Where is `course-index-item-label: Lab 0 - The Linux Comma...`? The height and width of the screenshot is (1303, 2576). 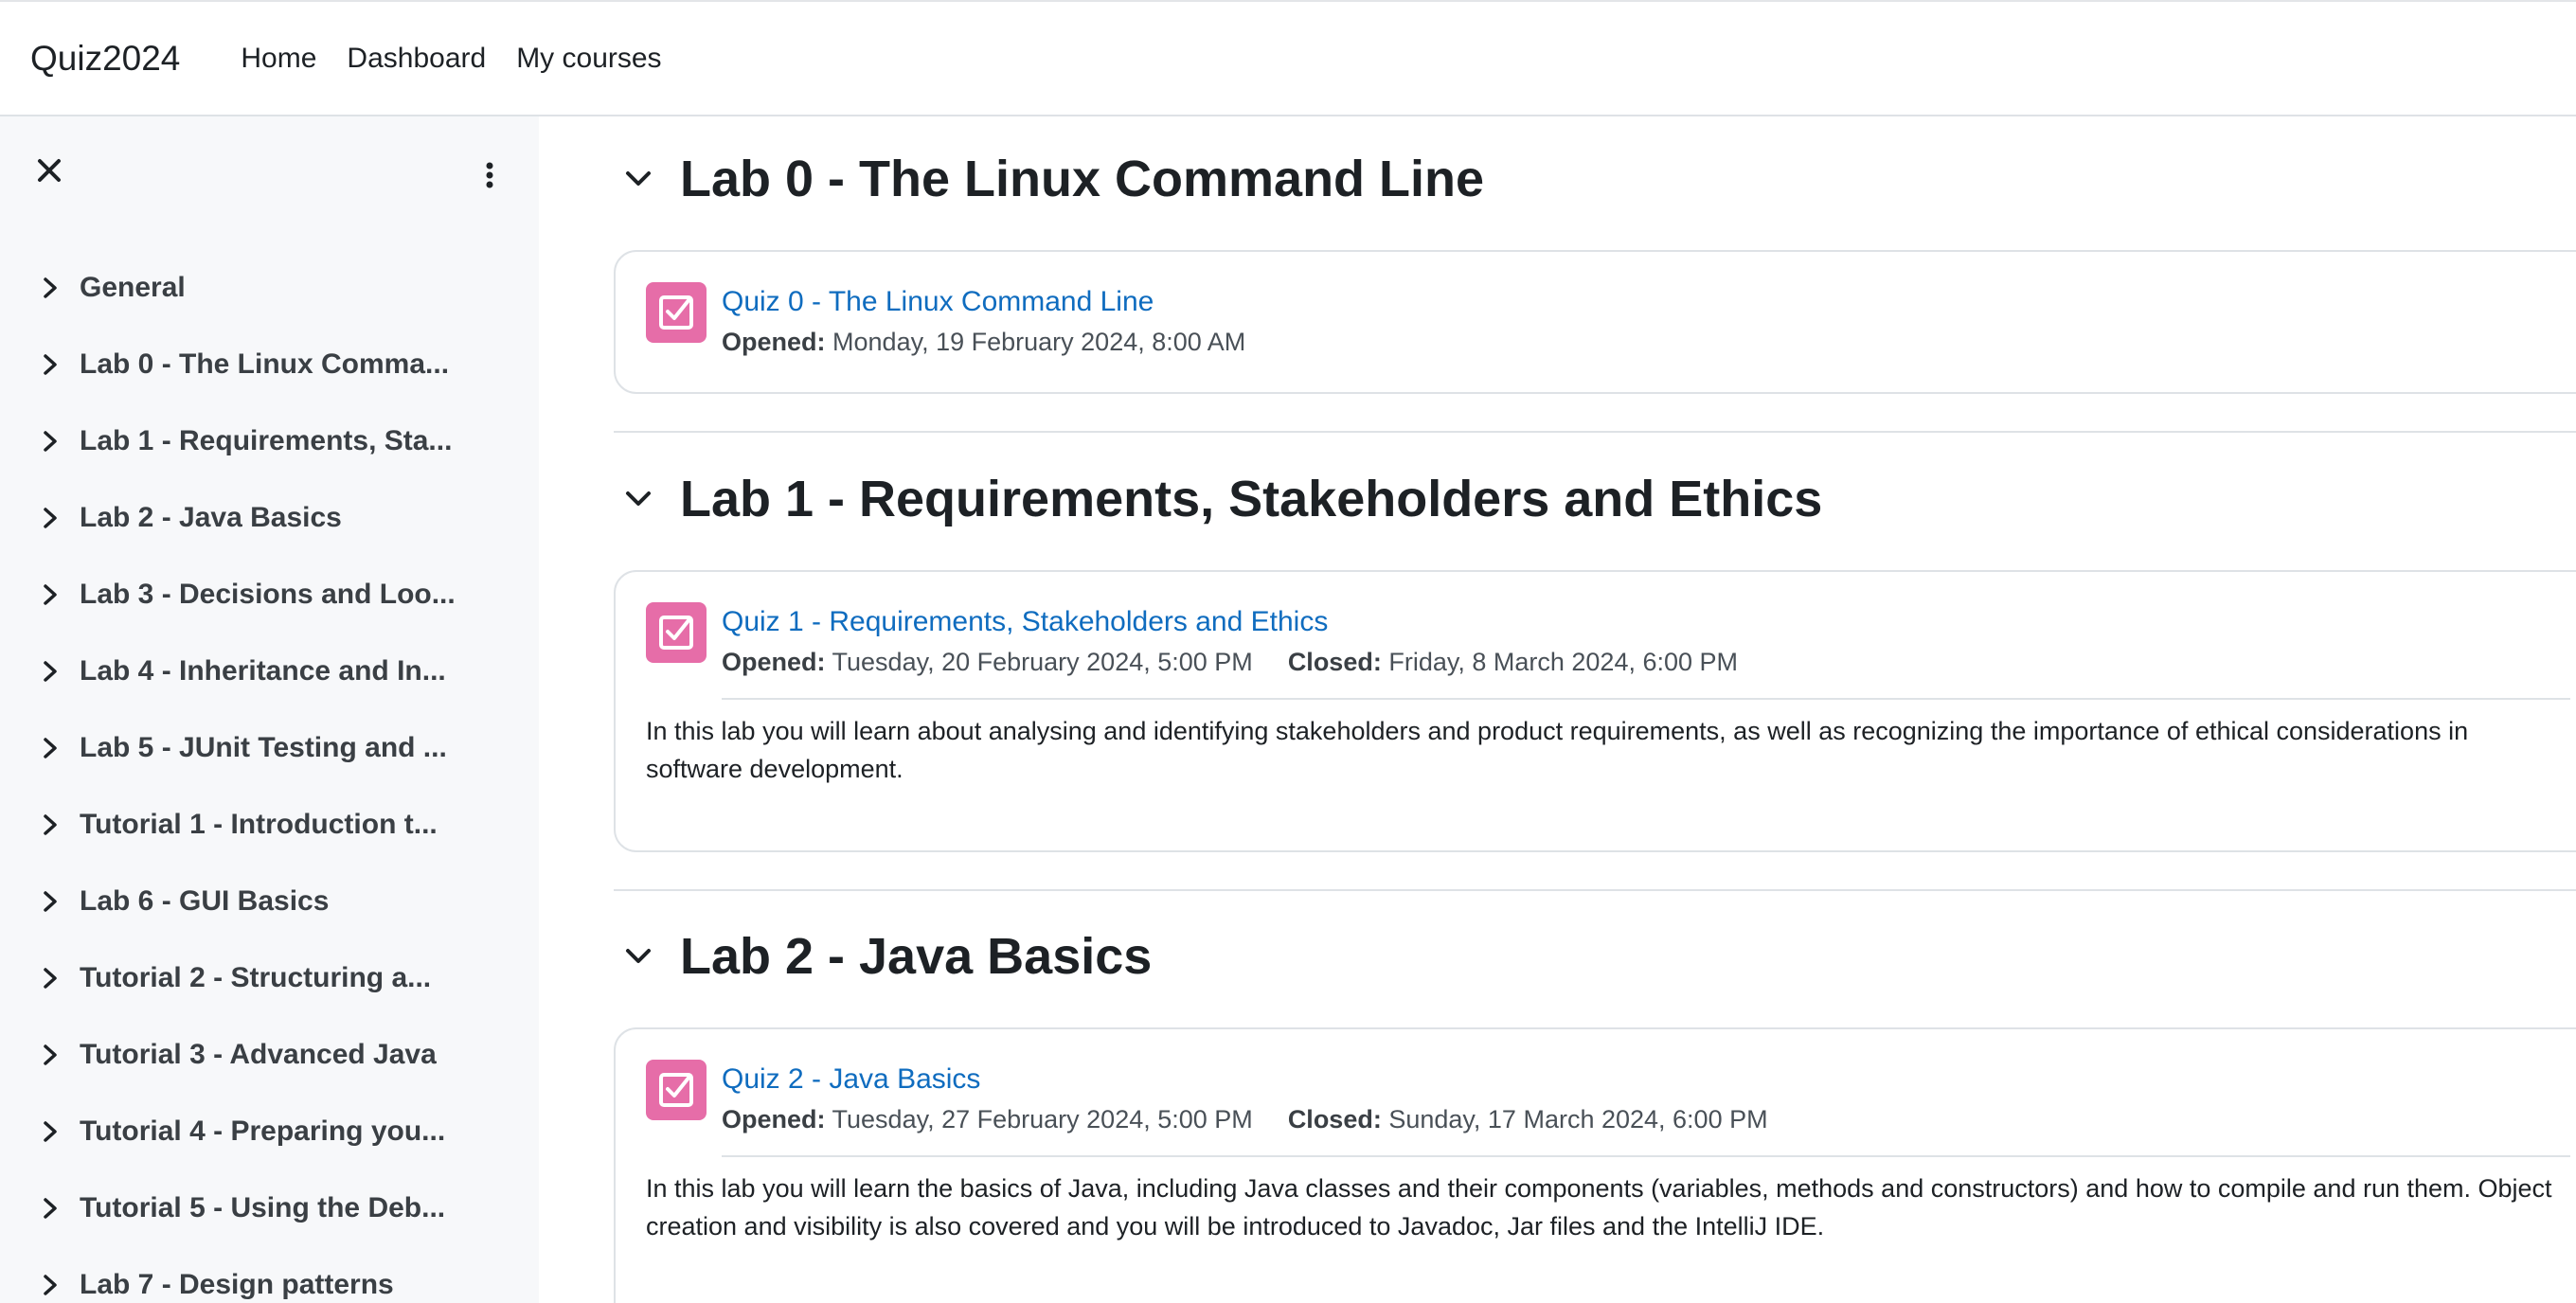 course-index-item-label: Lab 0 - The Linux Comma... is located at coordinates (265, 364).